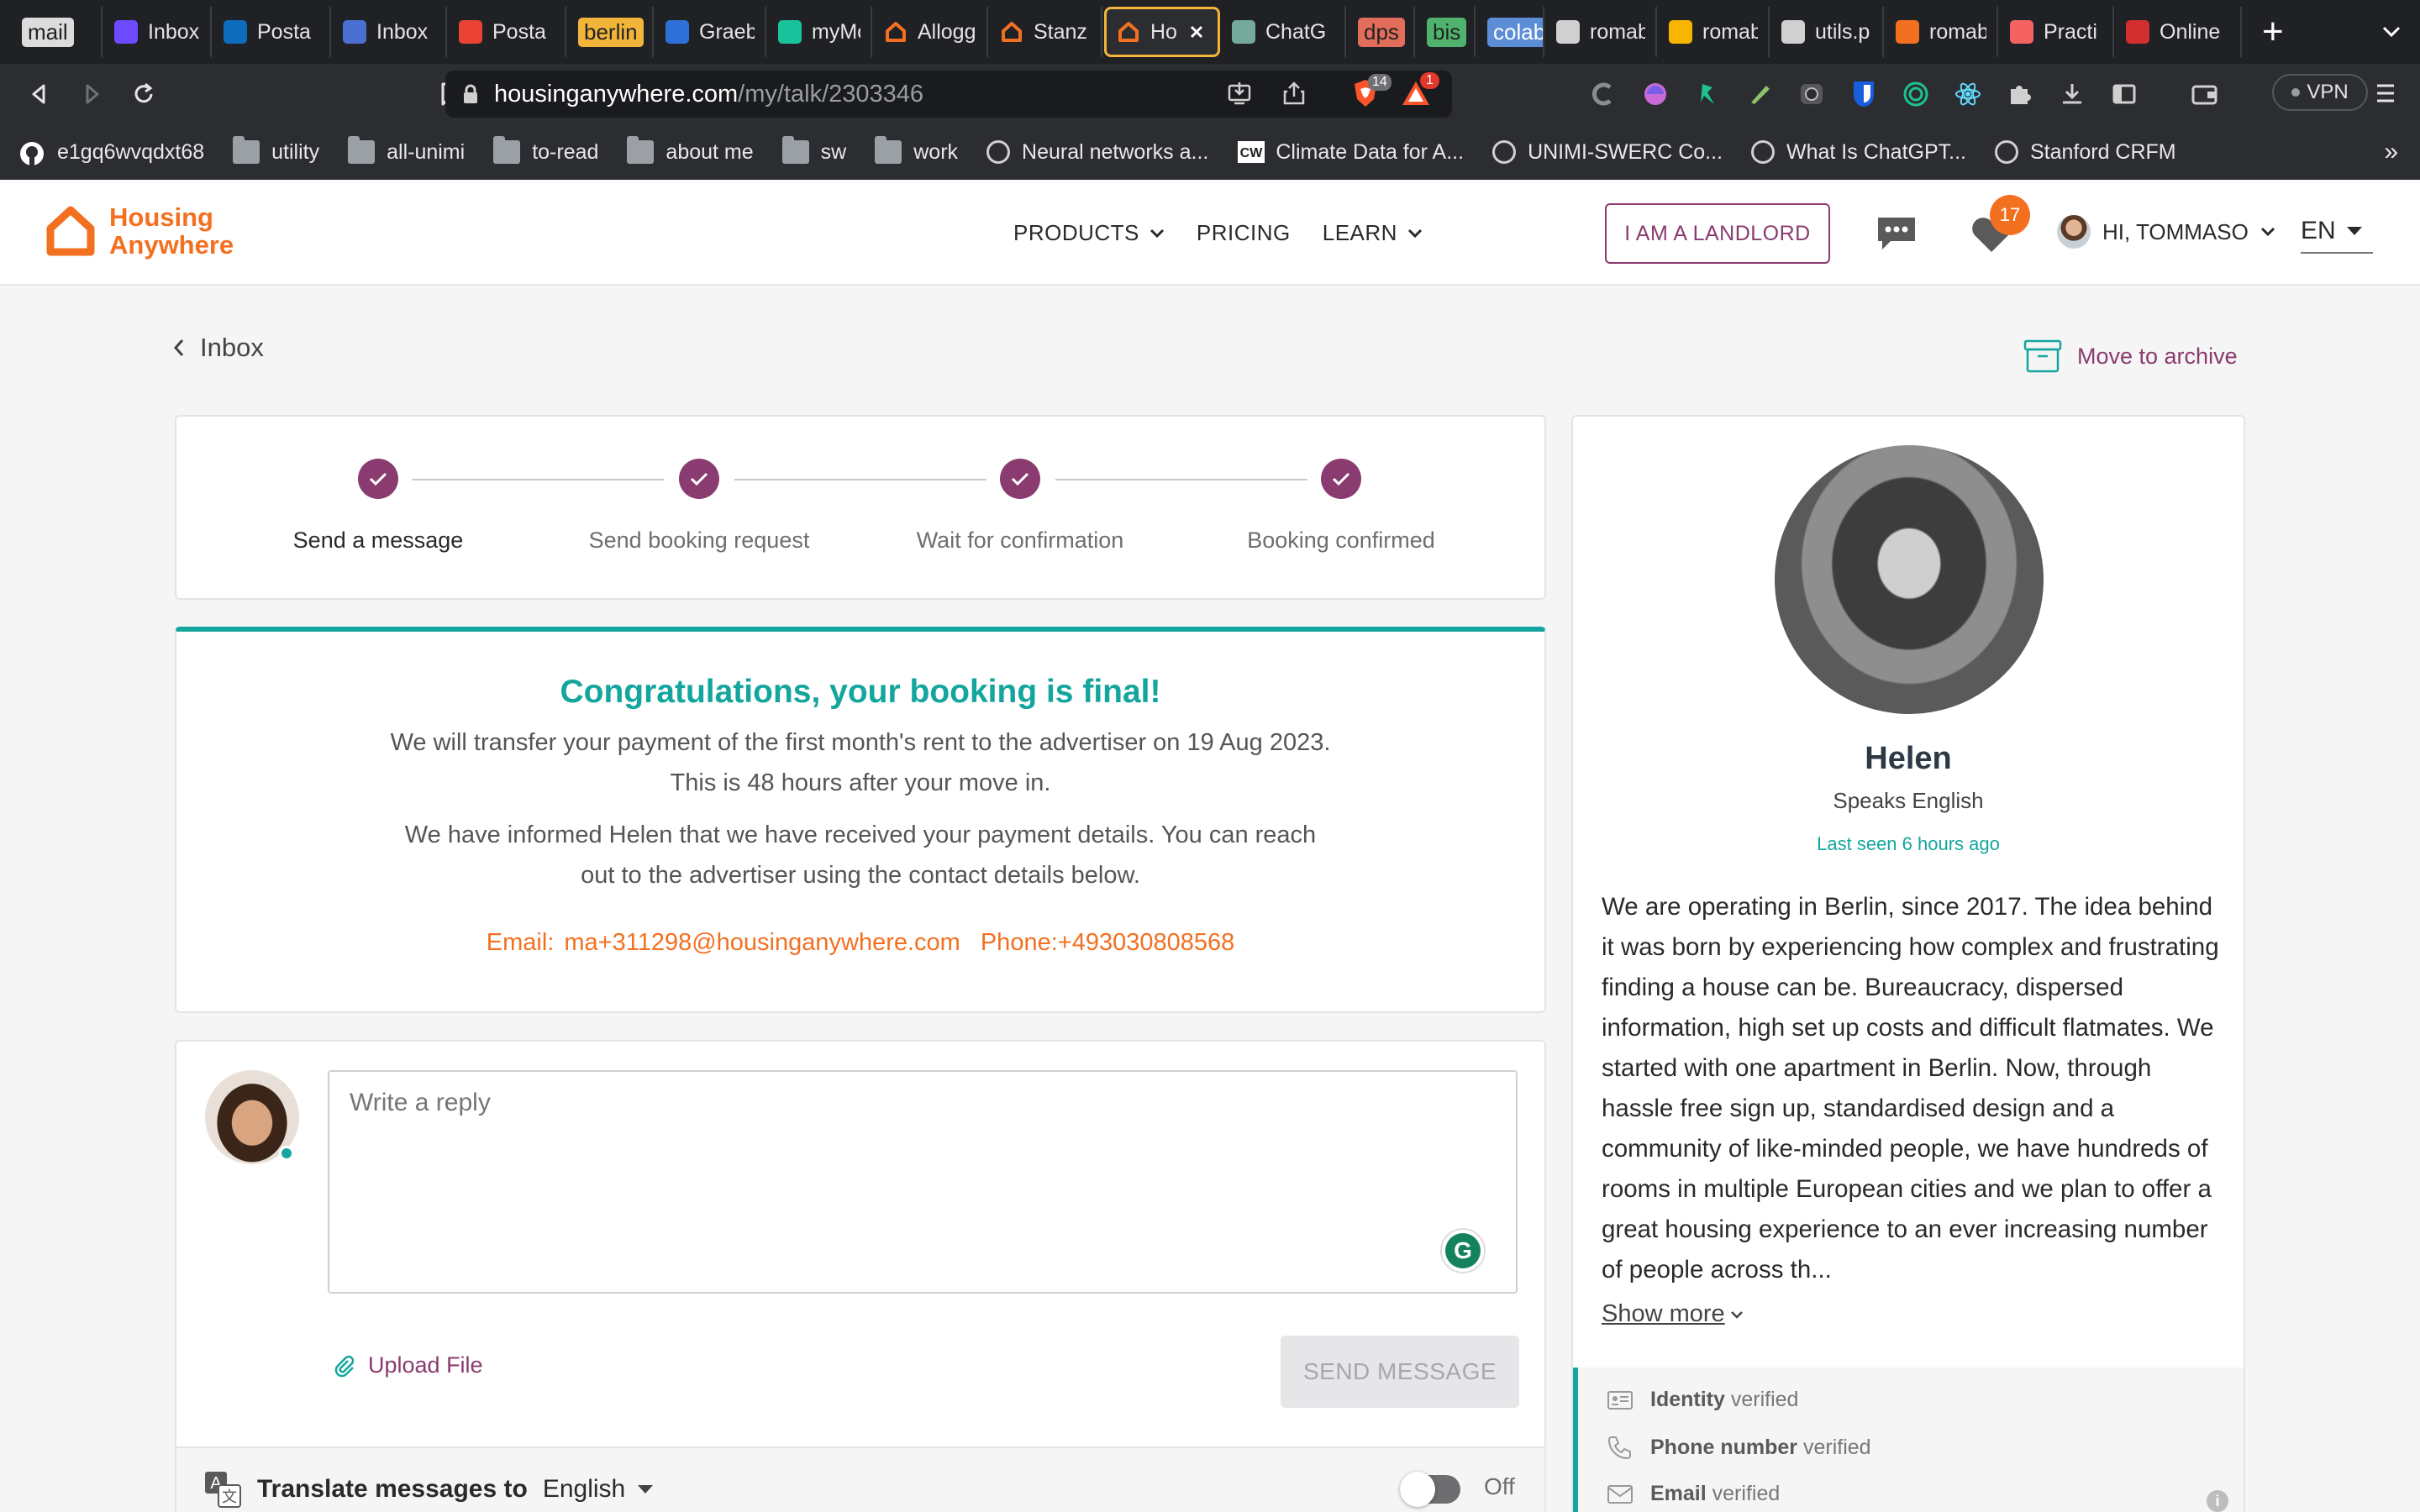  What do you see at coordinates (2354, 231) in the screenshot?
I see `caret-down-icon` at bounding box center [2354, 231].